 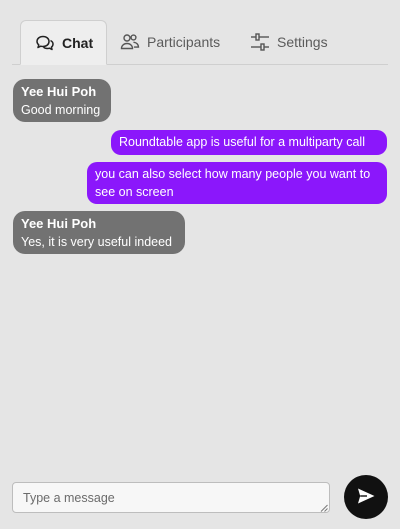 I want to click on chat-bubbles-icon, so click(x=45, y=43).